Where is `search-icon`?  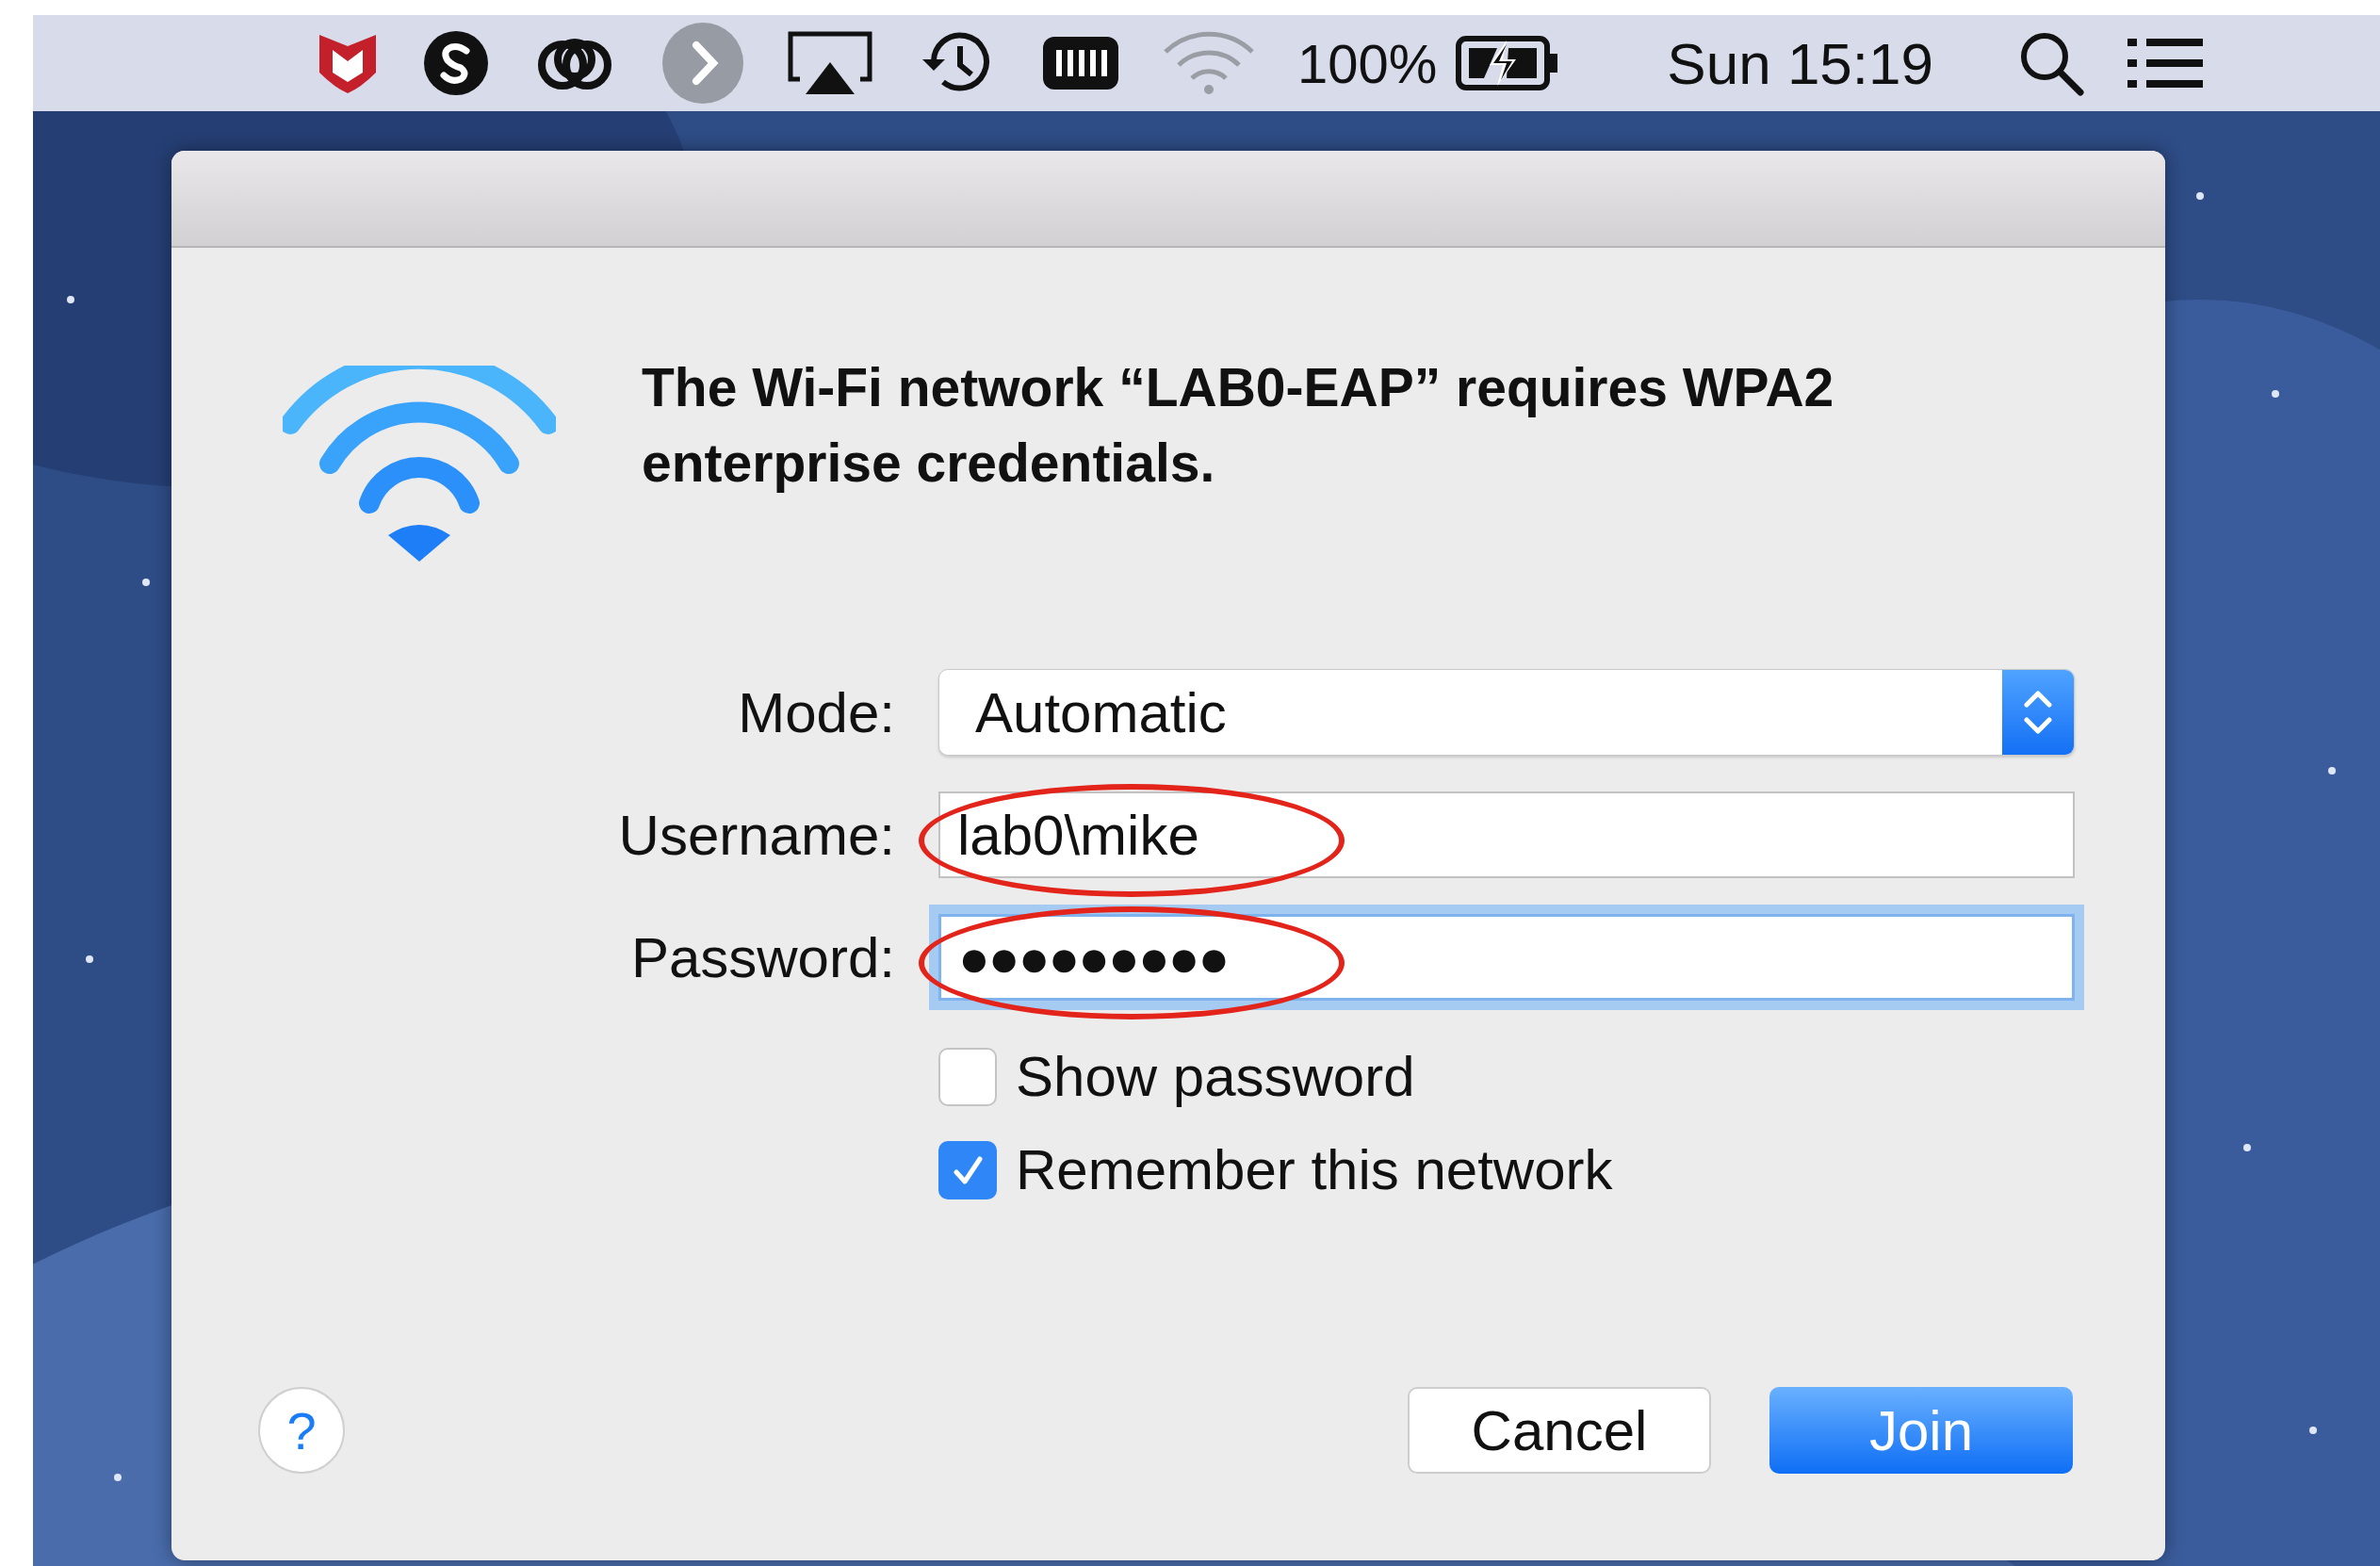
search-icon is located at coordinates (2052, 64).